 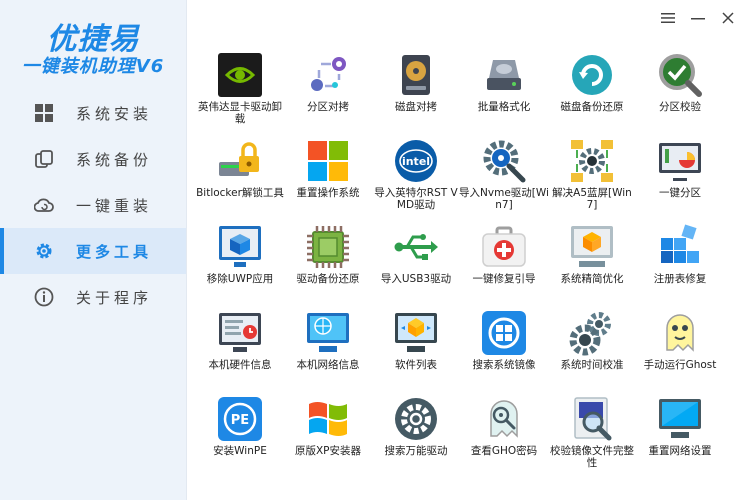 I want to click on window-controls, so click(x=698, y=18).